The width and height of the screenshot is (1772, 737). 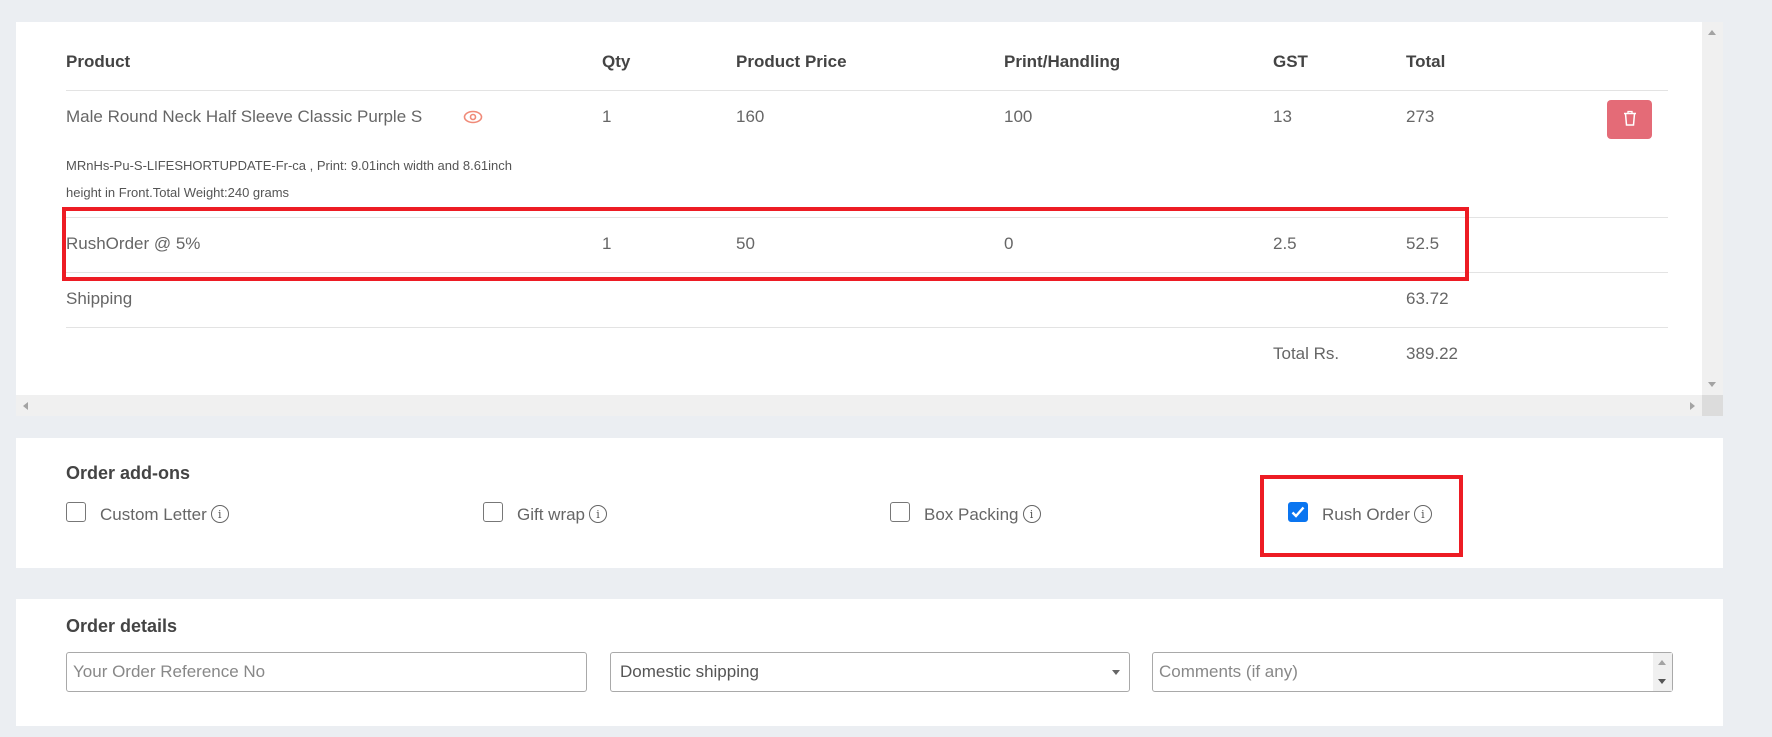 I want to click on addons-title: Order add-ons, so click(x=128, y=473).